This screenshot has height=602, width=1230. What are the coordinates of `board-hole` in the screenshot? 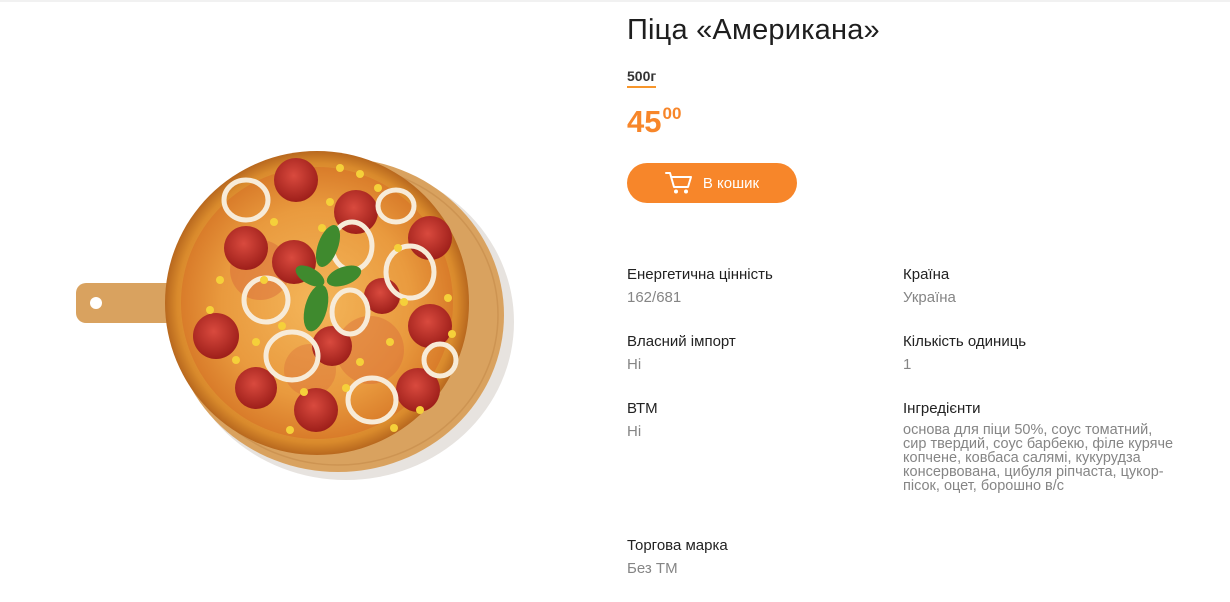 It's located at (96, 303).